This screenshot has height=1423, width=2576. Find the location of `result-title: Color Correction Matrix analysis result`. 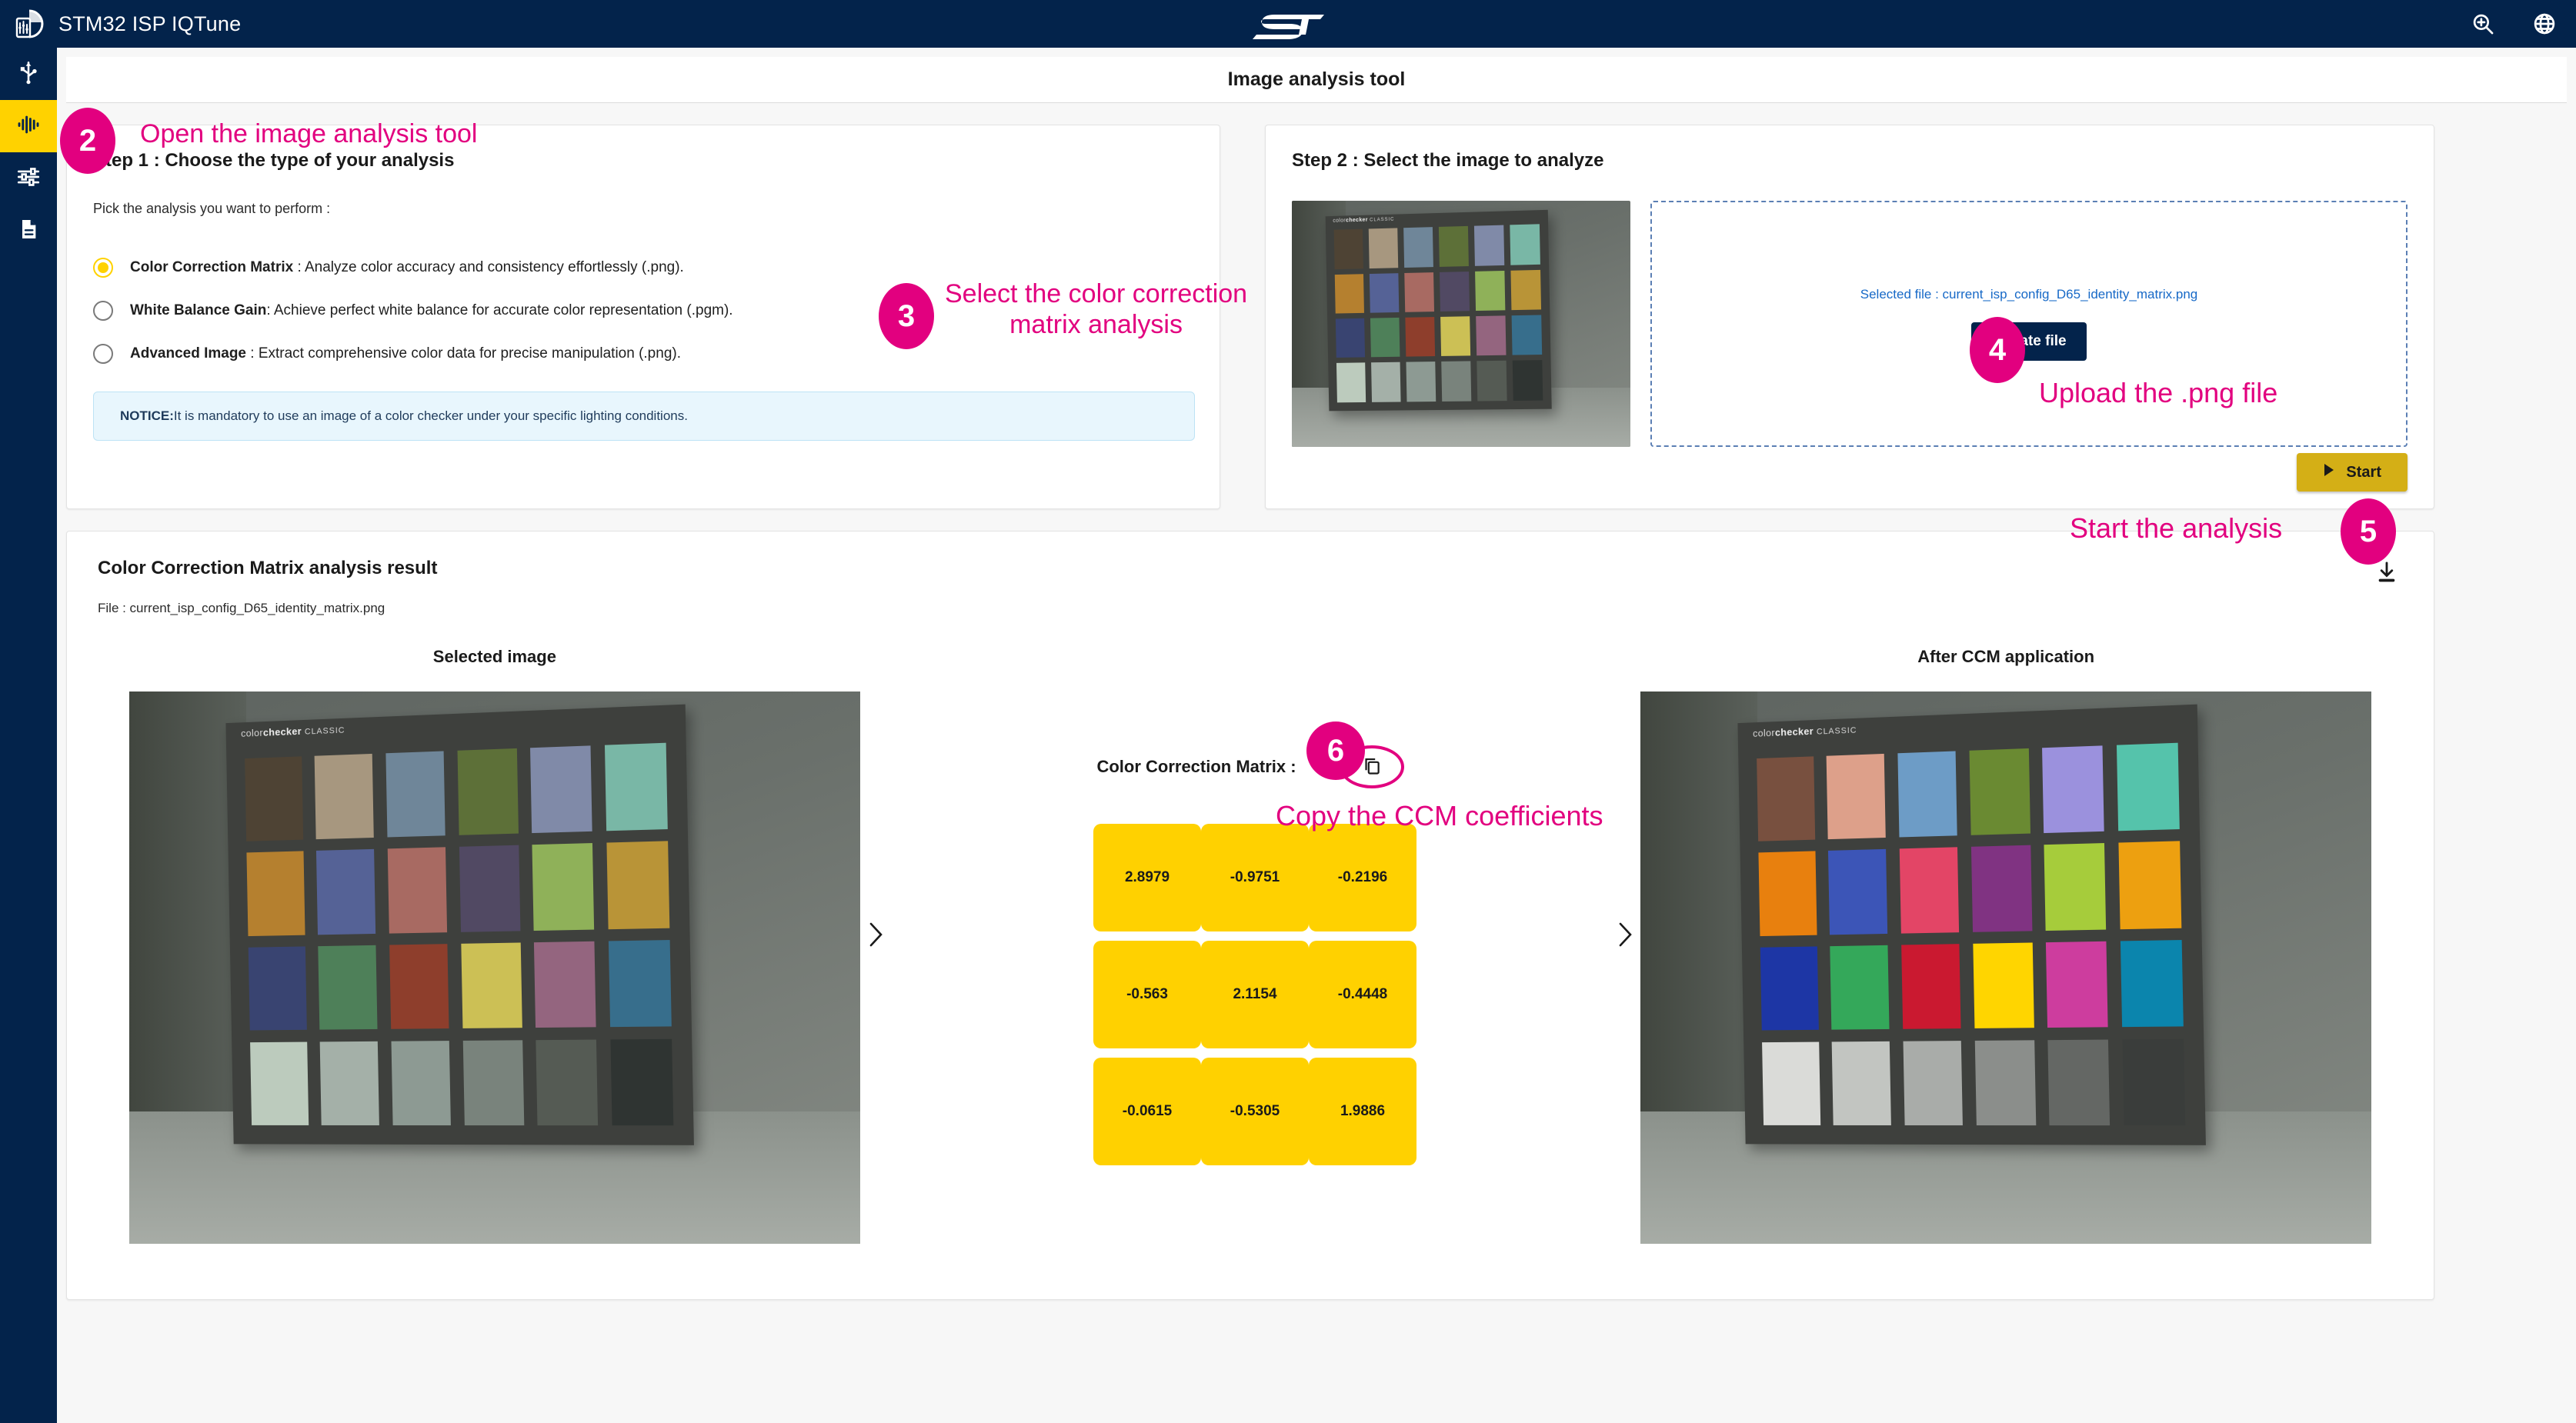

result-title: Color Correction Matrix analysis result is located at coordinates (268, 568).